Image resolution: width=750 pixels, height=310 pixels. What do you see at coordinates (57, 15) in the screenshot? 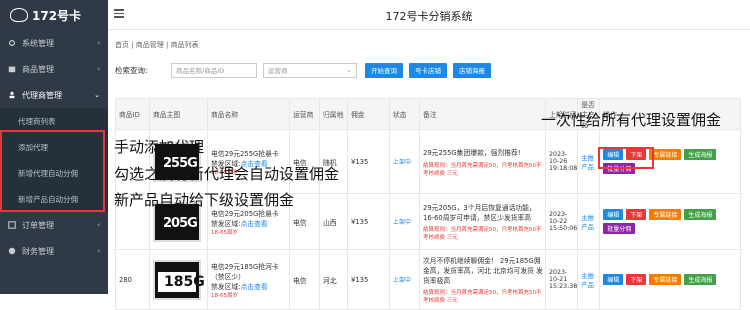
I see `logo-text: 172号卡` at bounding box center [57, 15].